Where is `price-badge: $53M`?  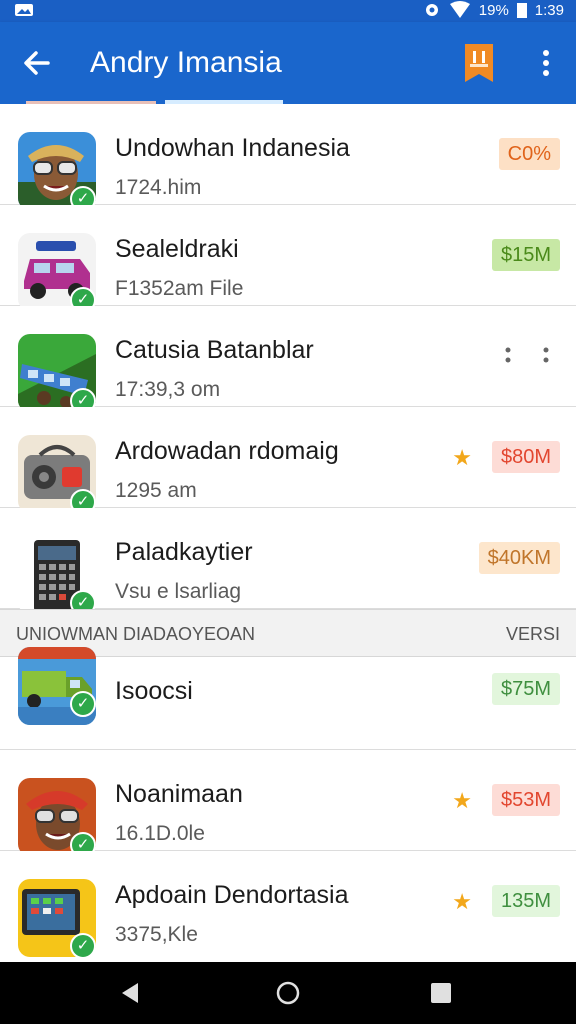 price-badge: $53M is located at coordinates (525, 800).